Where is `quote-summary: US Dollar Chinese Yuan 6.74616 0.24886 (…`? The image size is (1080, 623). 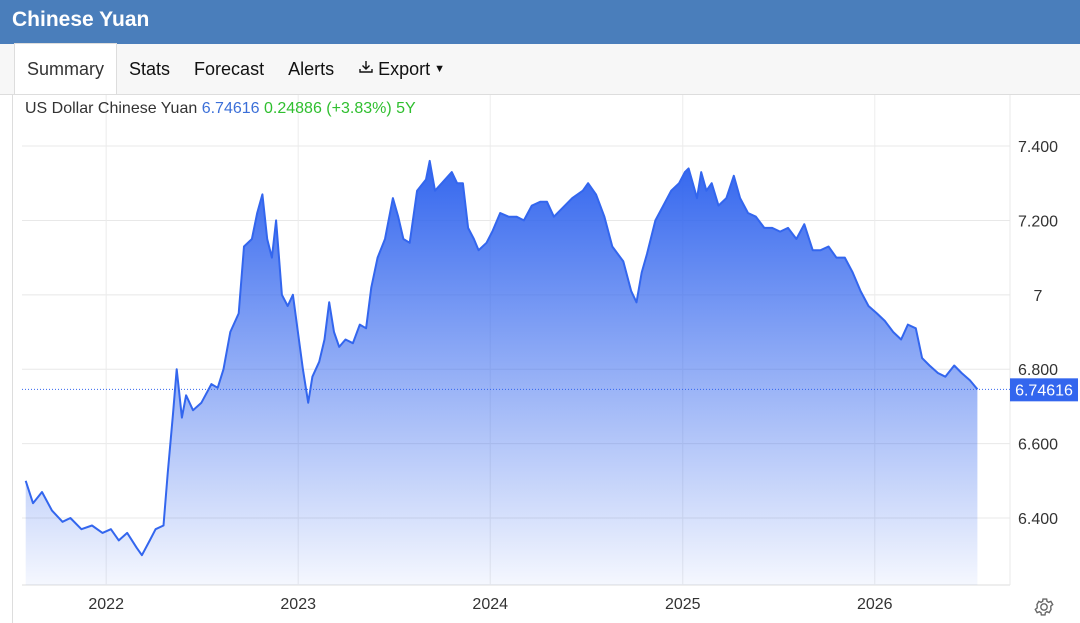 quote-summary: US Dollar Chinese Yuan 6.74616 0.24886 (… is located at coordinates (220, 109).